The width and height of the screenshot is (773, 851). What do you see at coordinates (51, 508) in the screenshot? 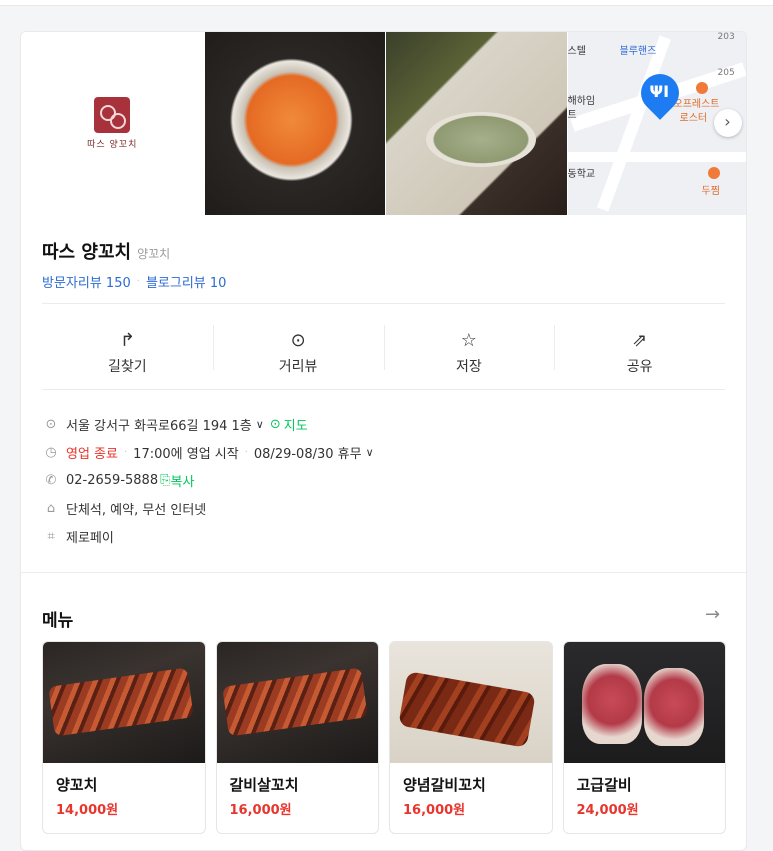
I see `store-icon: ⌂` at bounding box center [51, 508].